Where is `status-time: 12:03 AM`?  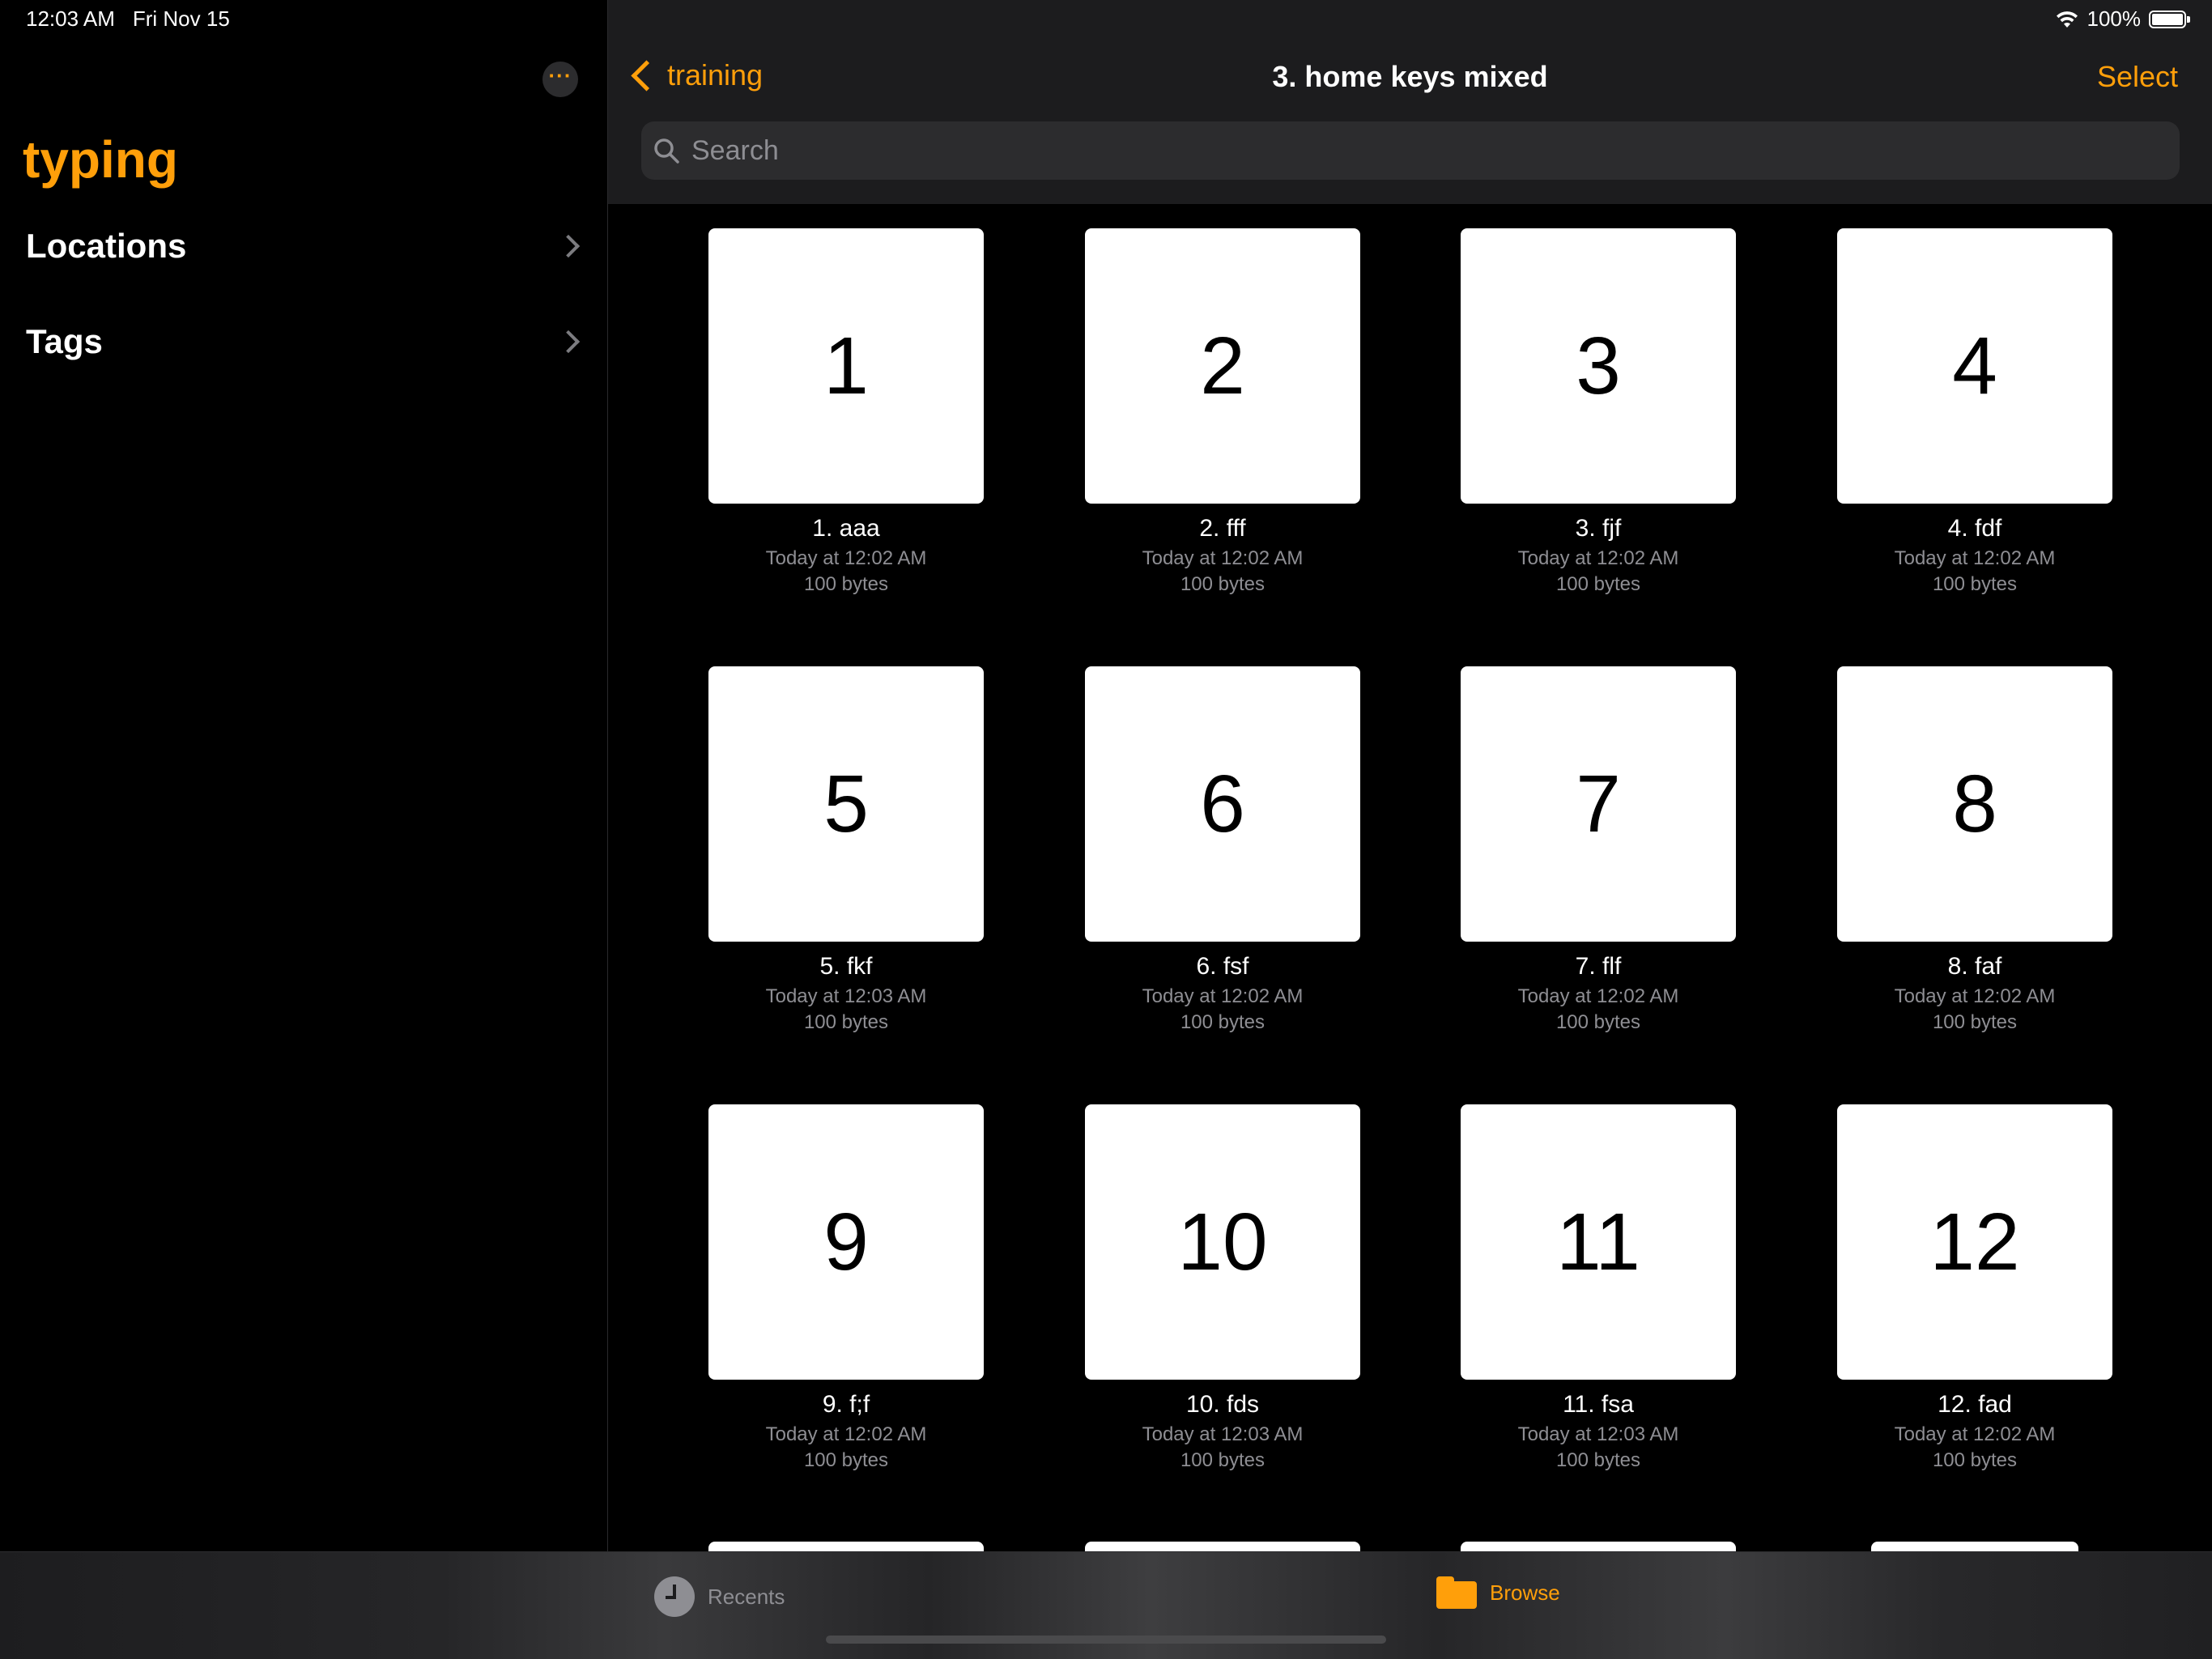 status-time: 12:03 AM is located at coordinates (71, 19).